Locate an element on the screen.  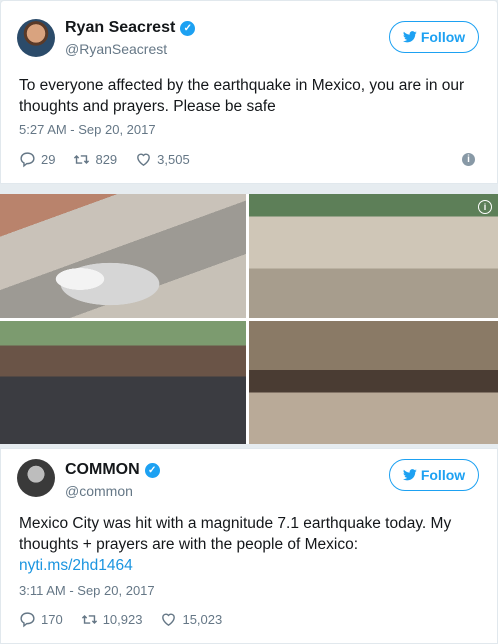
tweet-link: nyti.ms/2hd1464 is located at coordinates (76, 565).